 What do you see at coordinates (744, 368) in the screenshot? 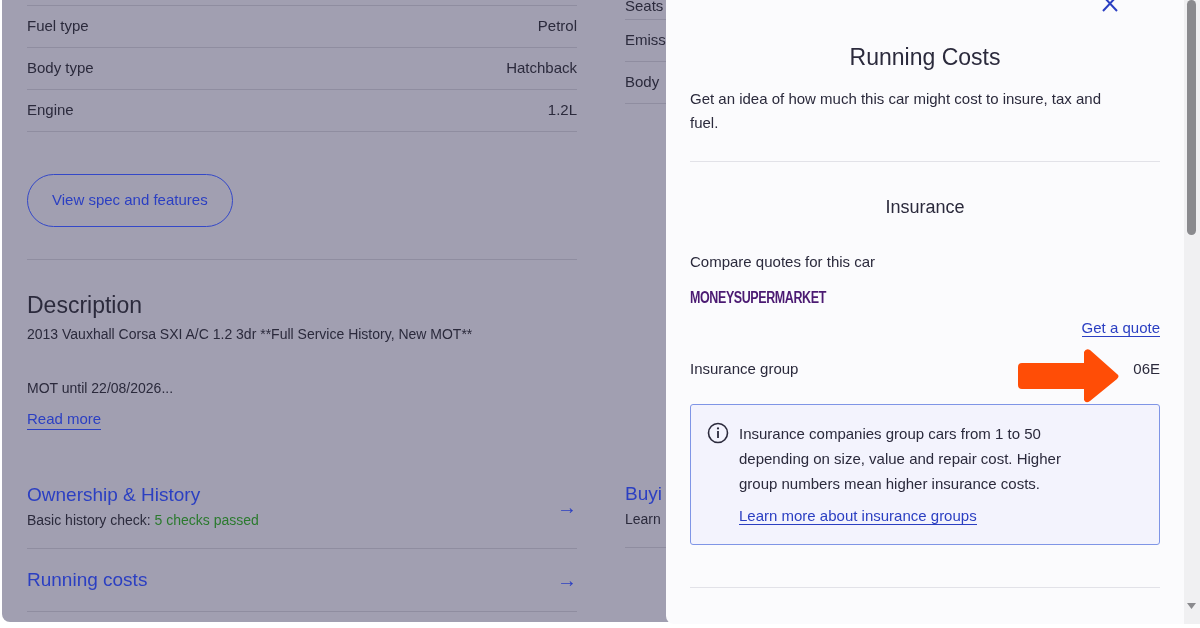
I see `insurance-group-label: Insurance group` at bounding box center [744, 368].